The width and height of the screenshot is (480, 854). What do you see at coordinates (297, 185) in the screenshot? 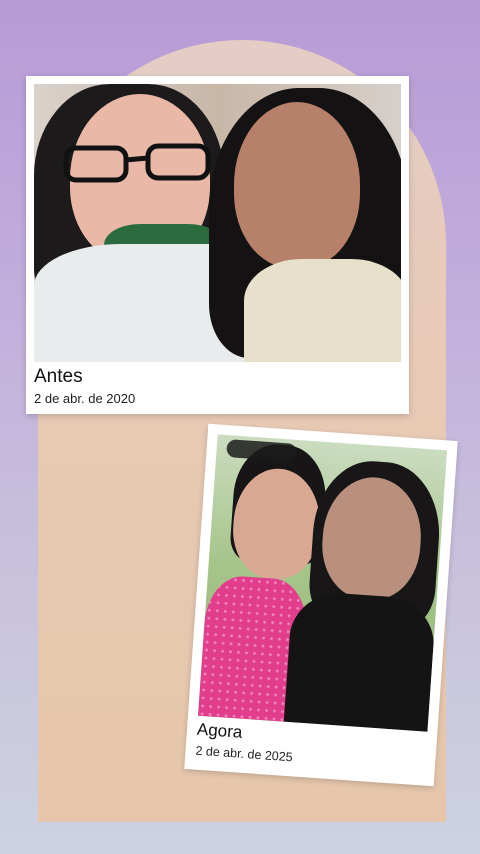
I see `person-right-face` at bounding box center [297, 185].